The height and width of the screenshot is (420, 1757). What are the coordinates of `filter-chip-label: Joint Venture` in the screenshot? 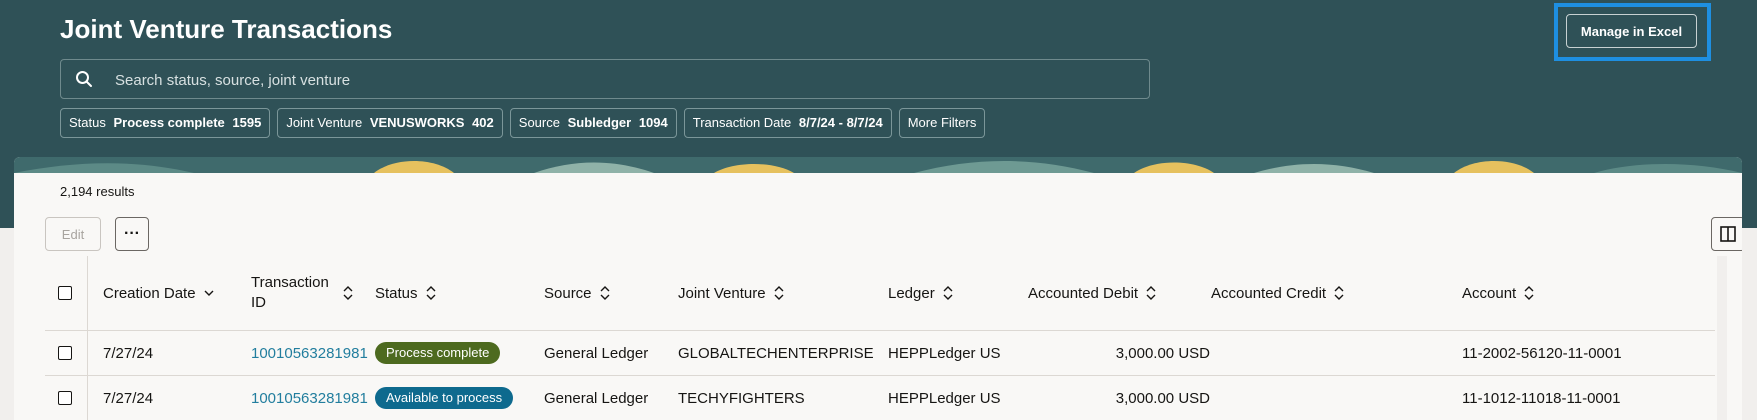 It's located at (324, 122).